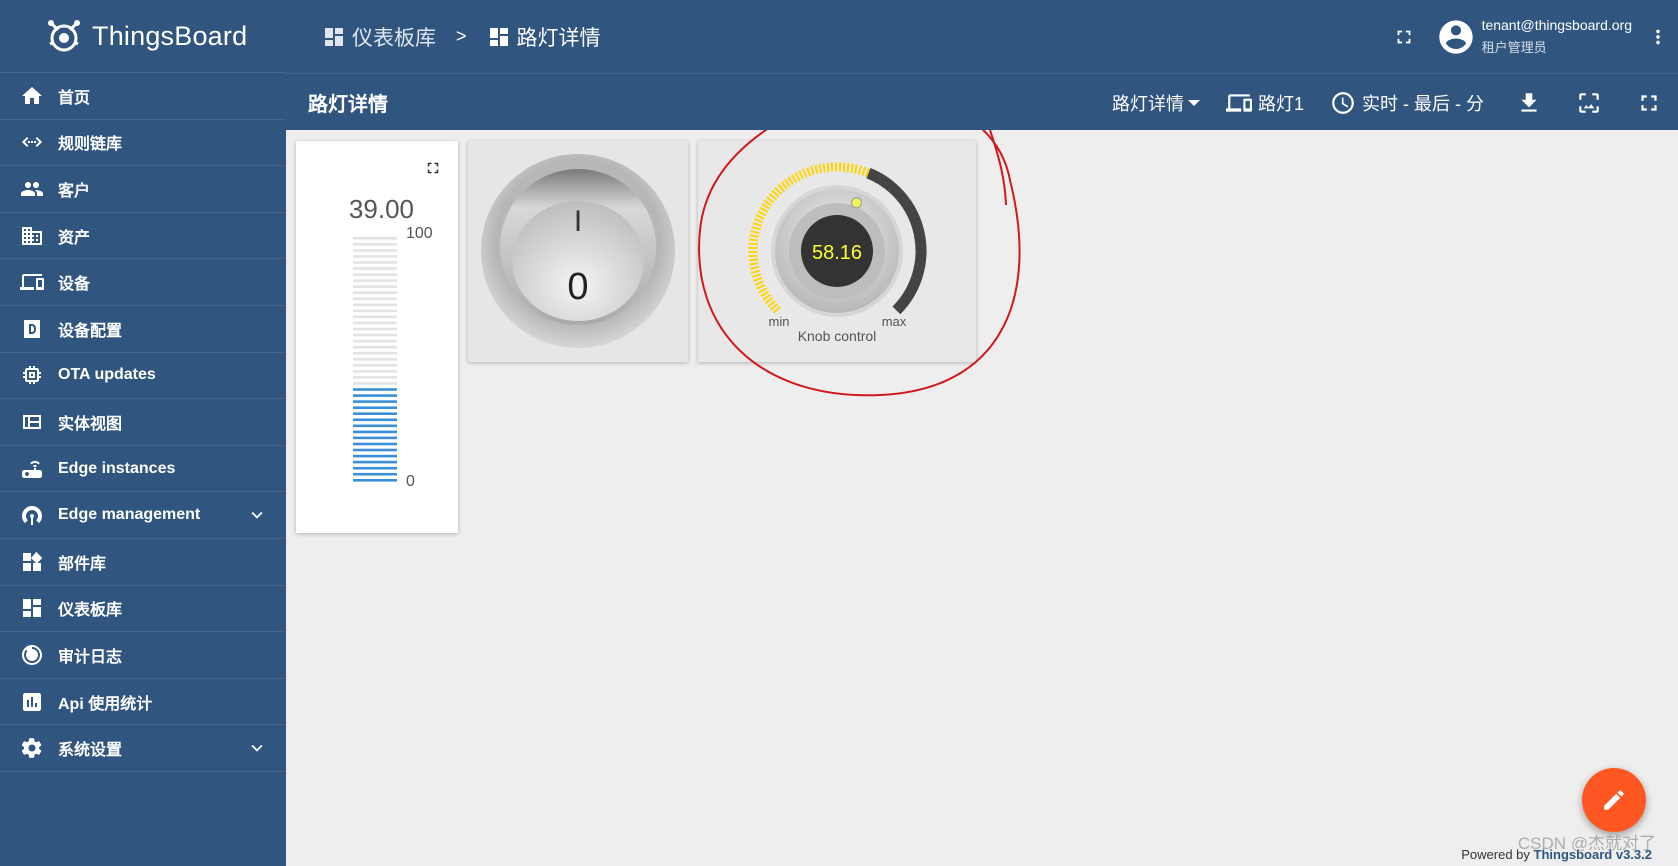 The image size is (1678, 866). Describe the element at coordinates (143, 376) in the screenshot. I see `sidebar-item-ota-updates: OTA updates` at that location.